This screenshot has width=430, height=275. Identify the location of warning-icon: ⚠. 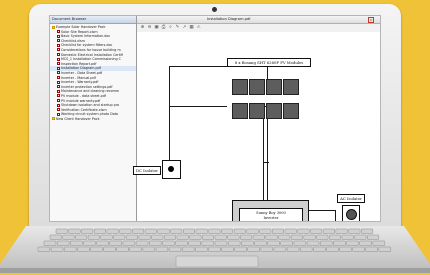
(198, 27).